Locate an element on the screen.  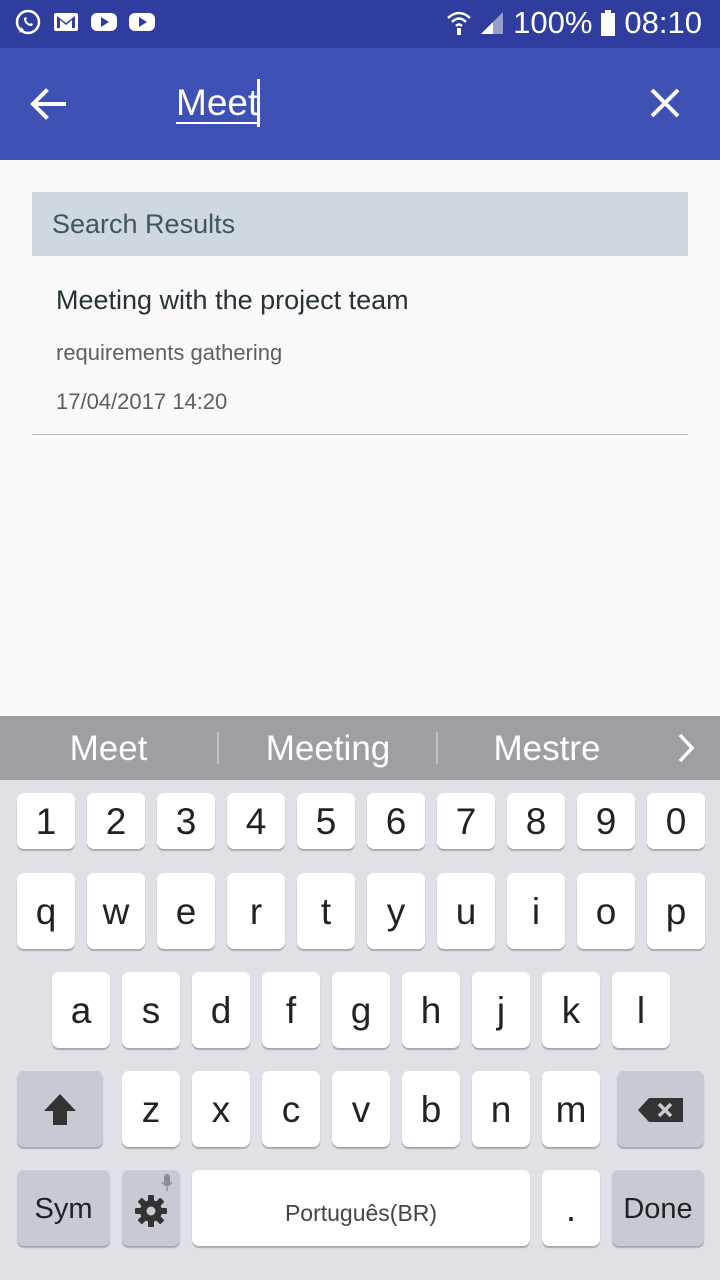
space-key: Português(BR) is located at coordinates (361, 1208).